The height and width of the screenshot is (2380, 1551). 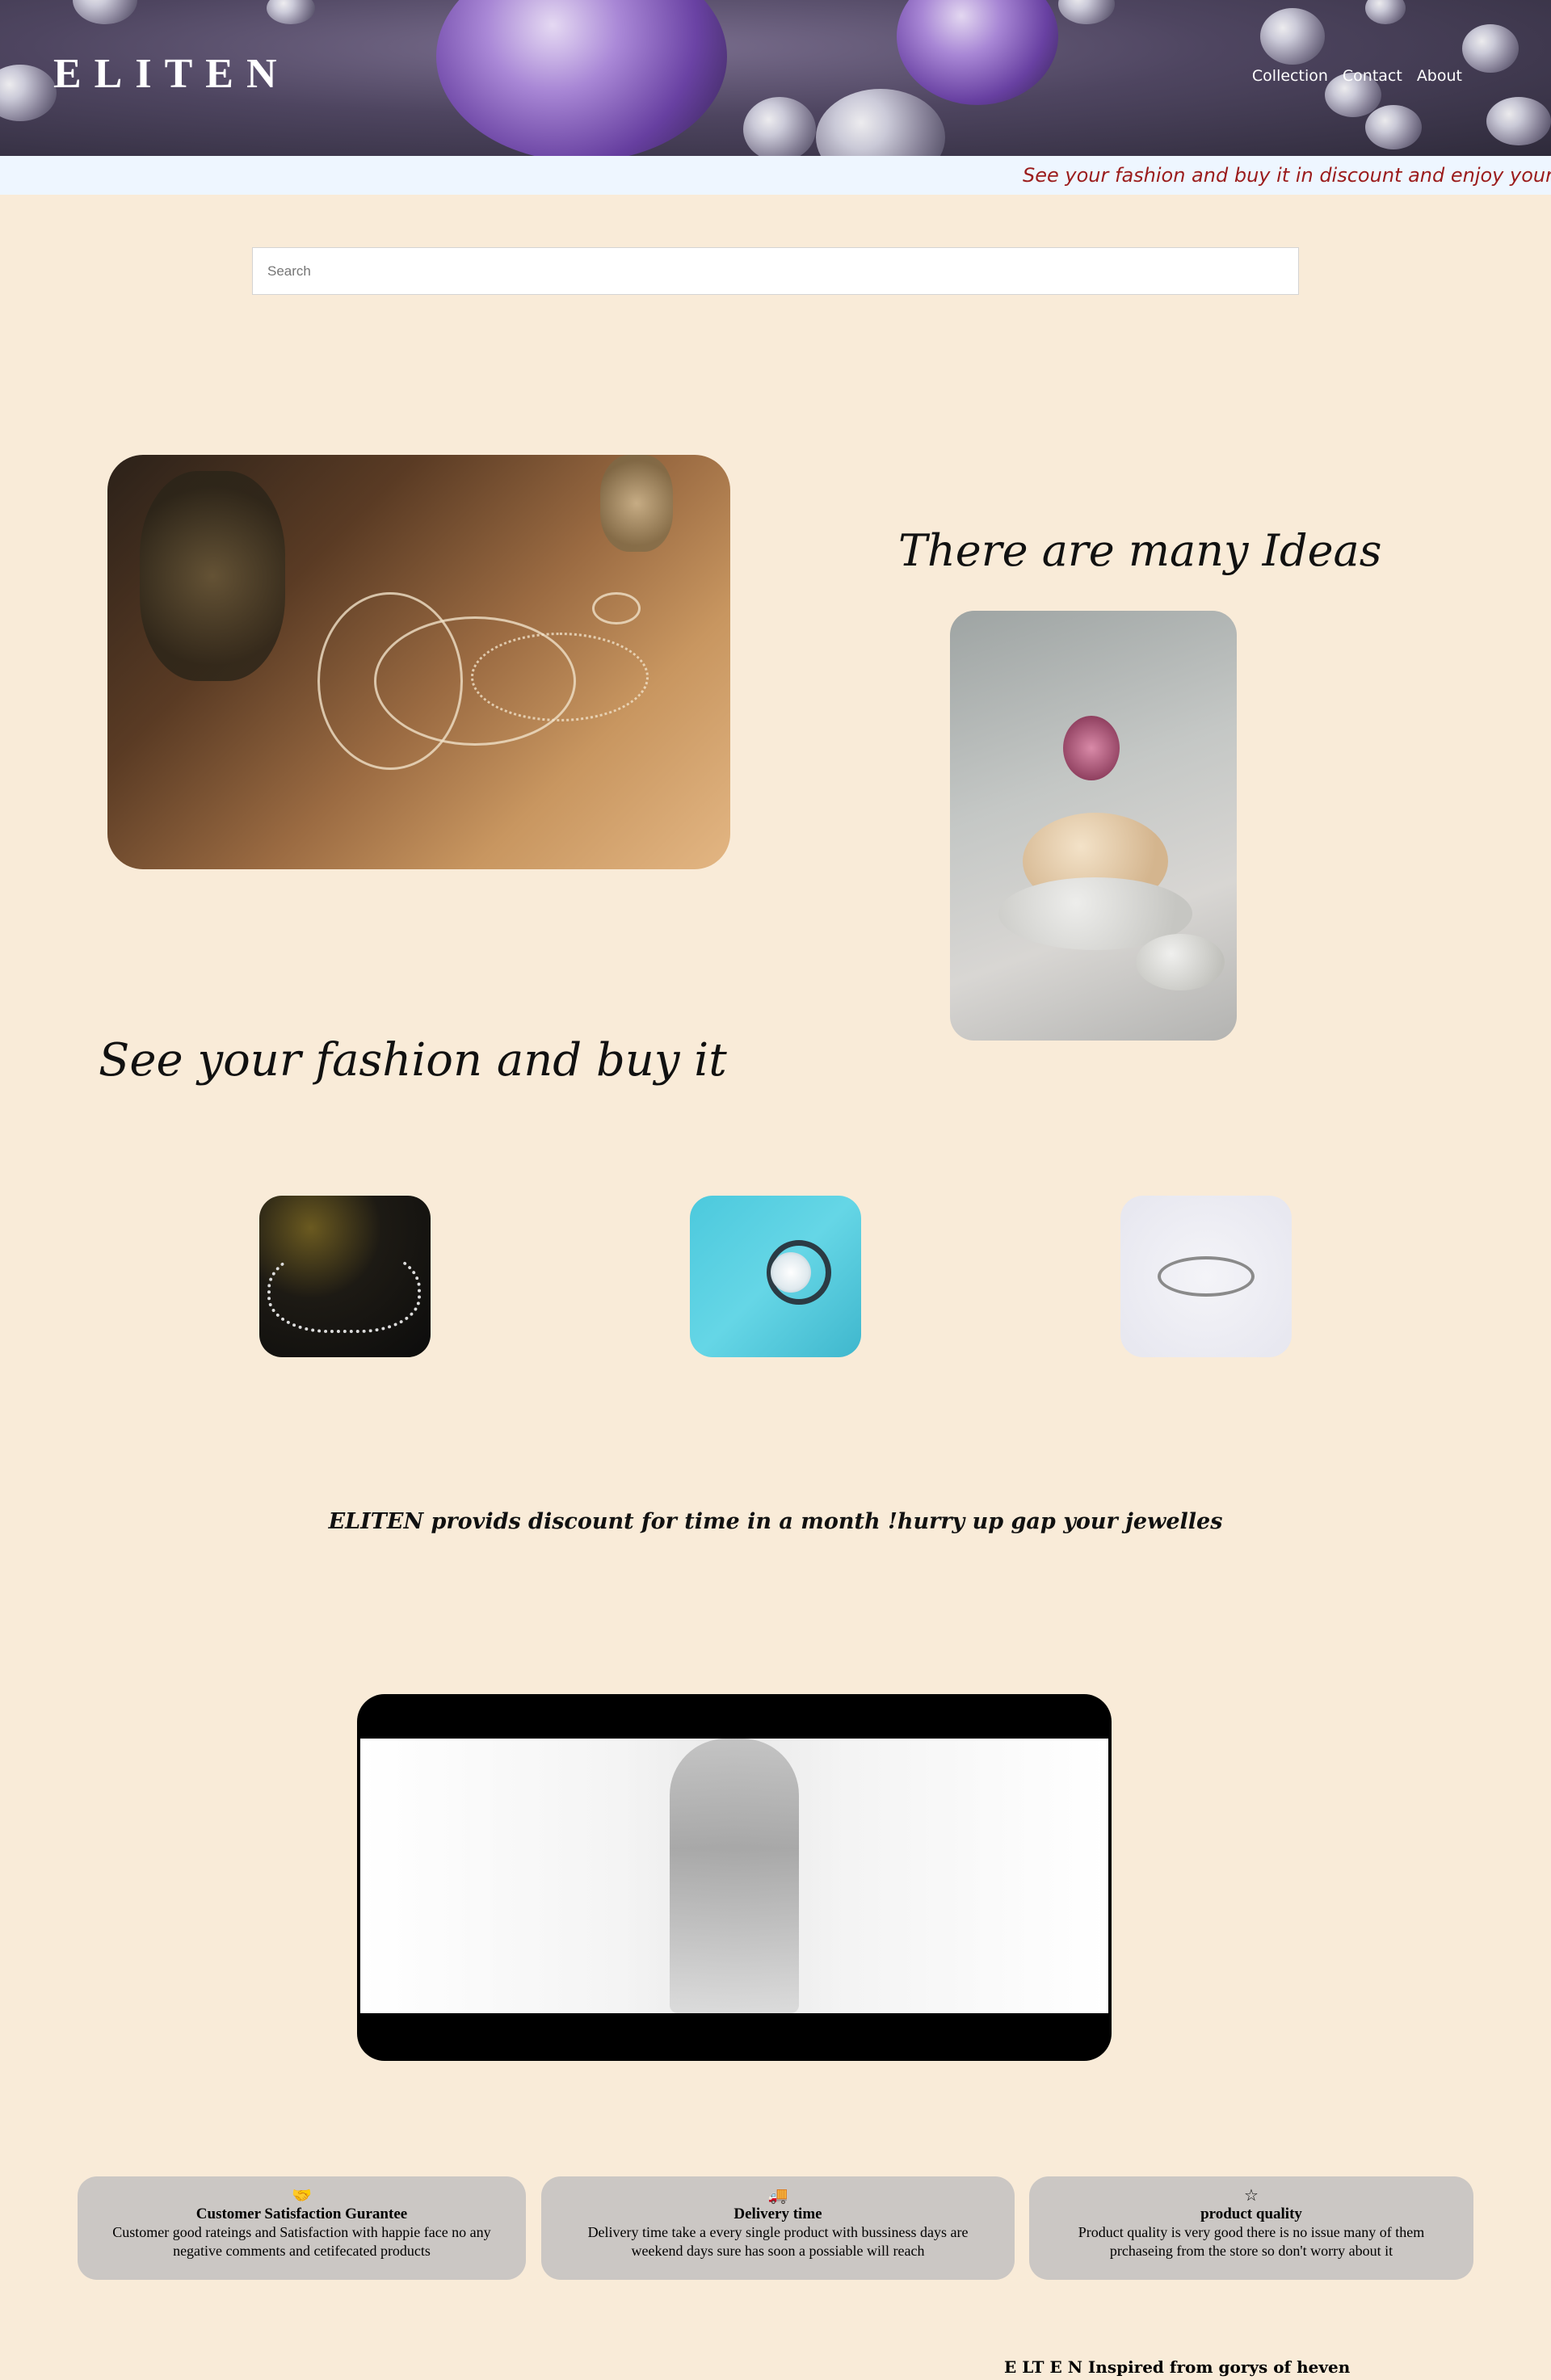 What do you see at coordinates (345, 1277) in the screenshot?
I see `necklace-thumbnail` at bounding box center [345, 1277].